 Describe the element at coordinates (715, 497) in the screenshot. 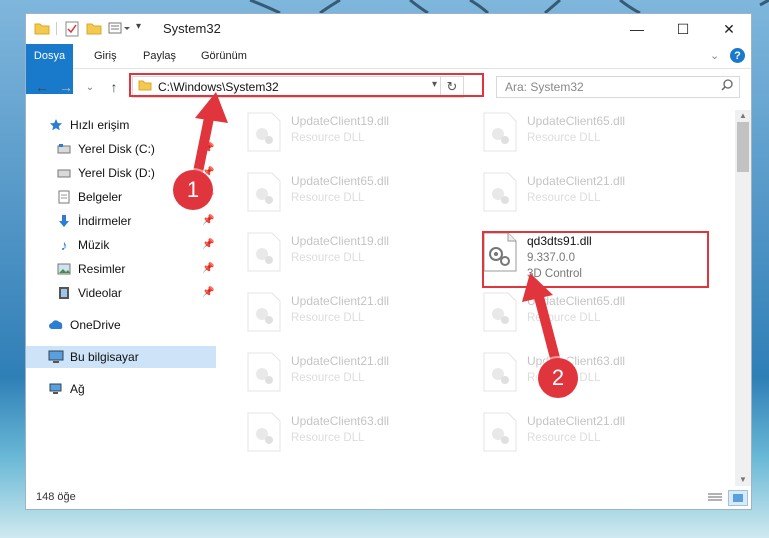

I see `details-view-icon` at that location.